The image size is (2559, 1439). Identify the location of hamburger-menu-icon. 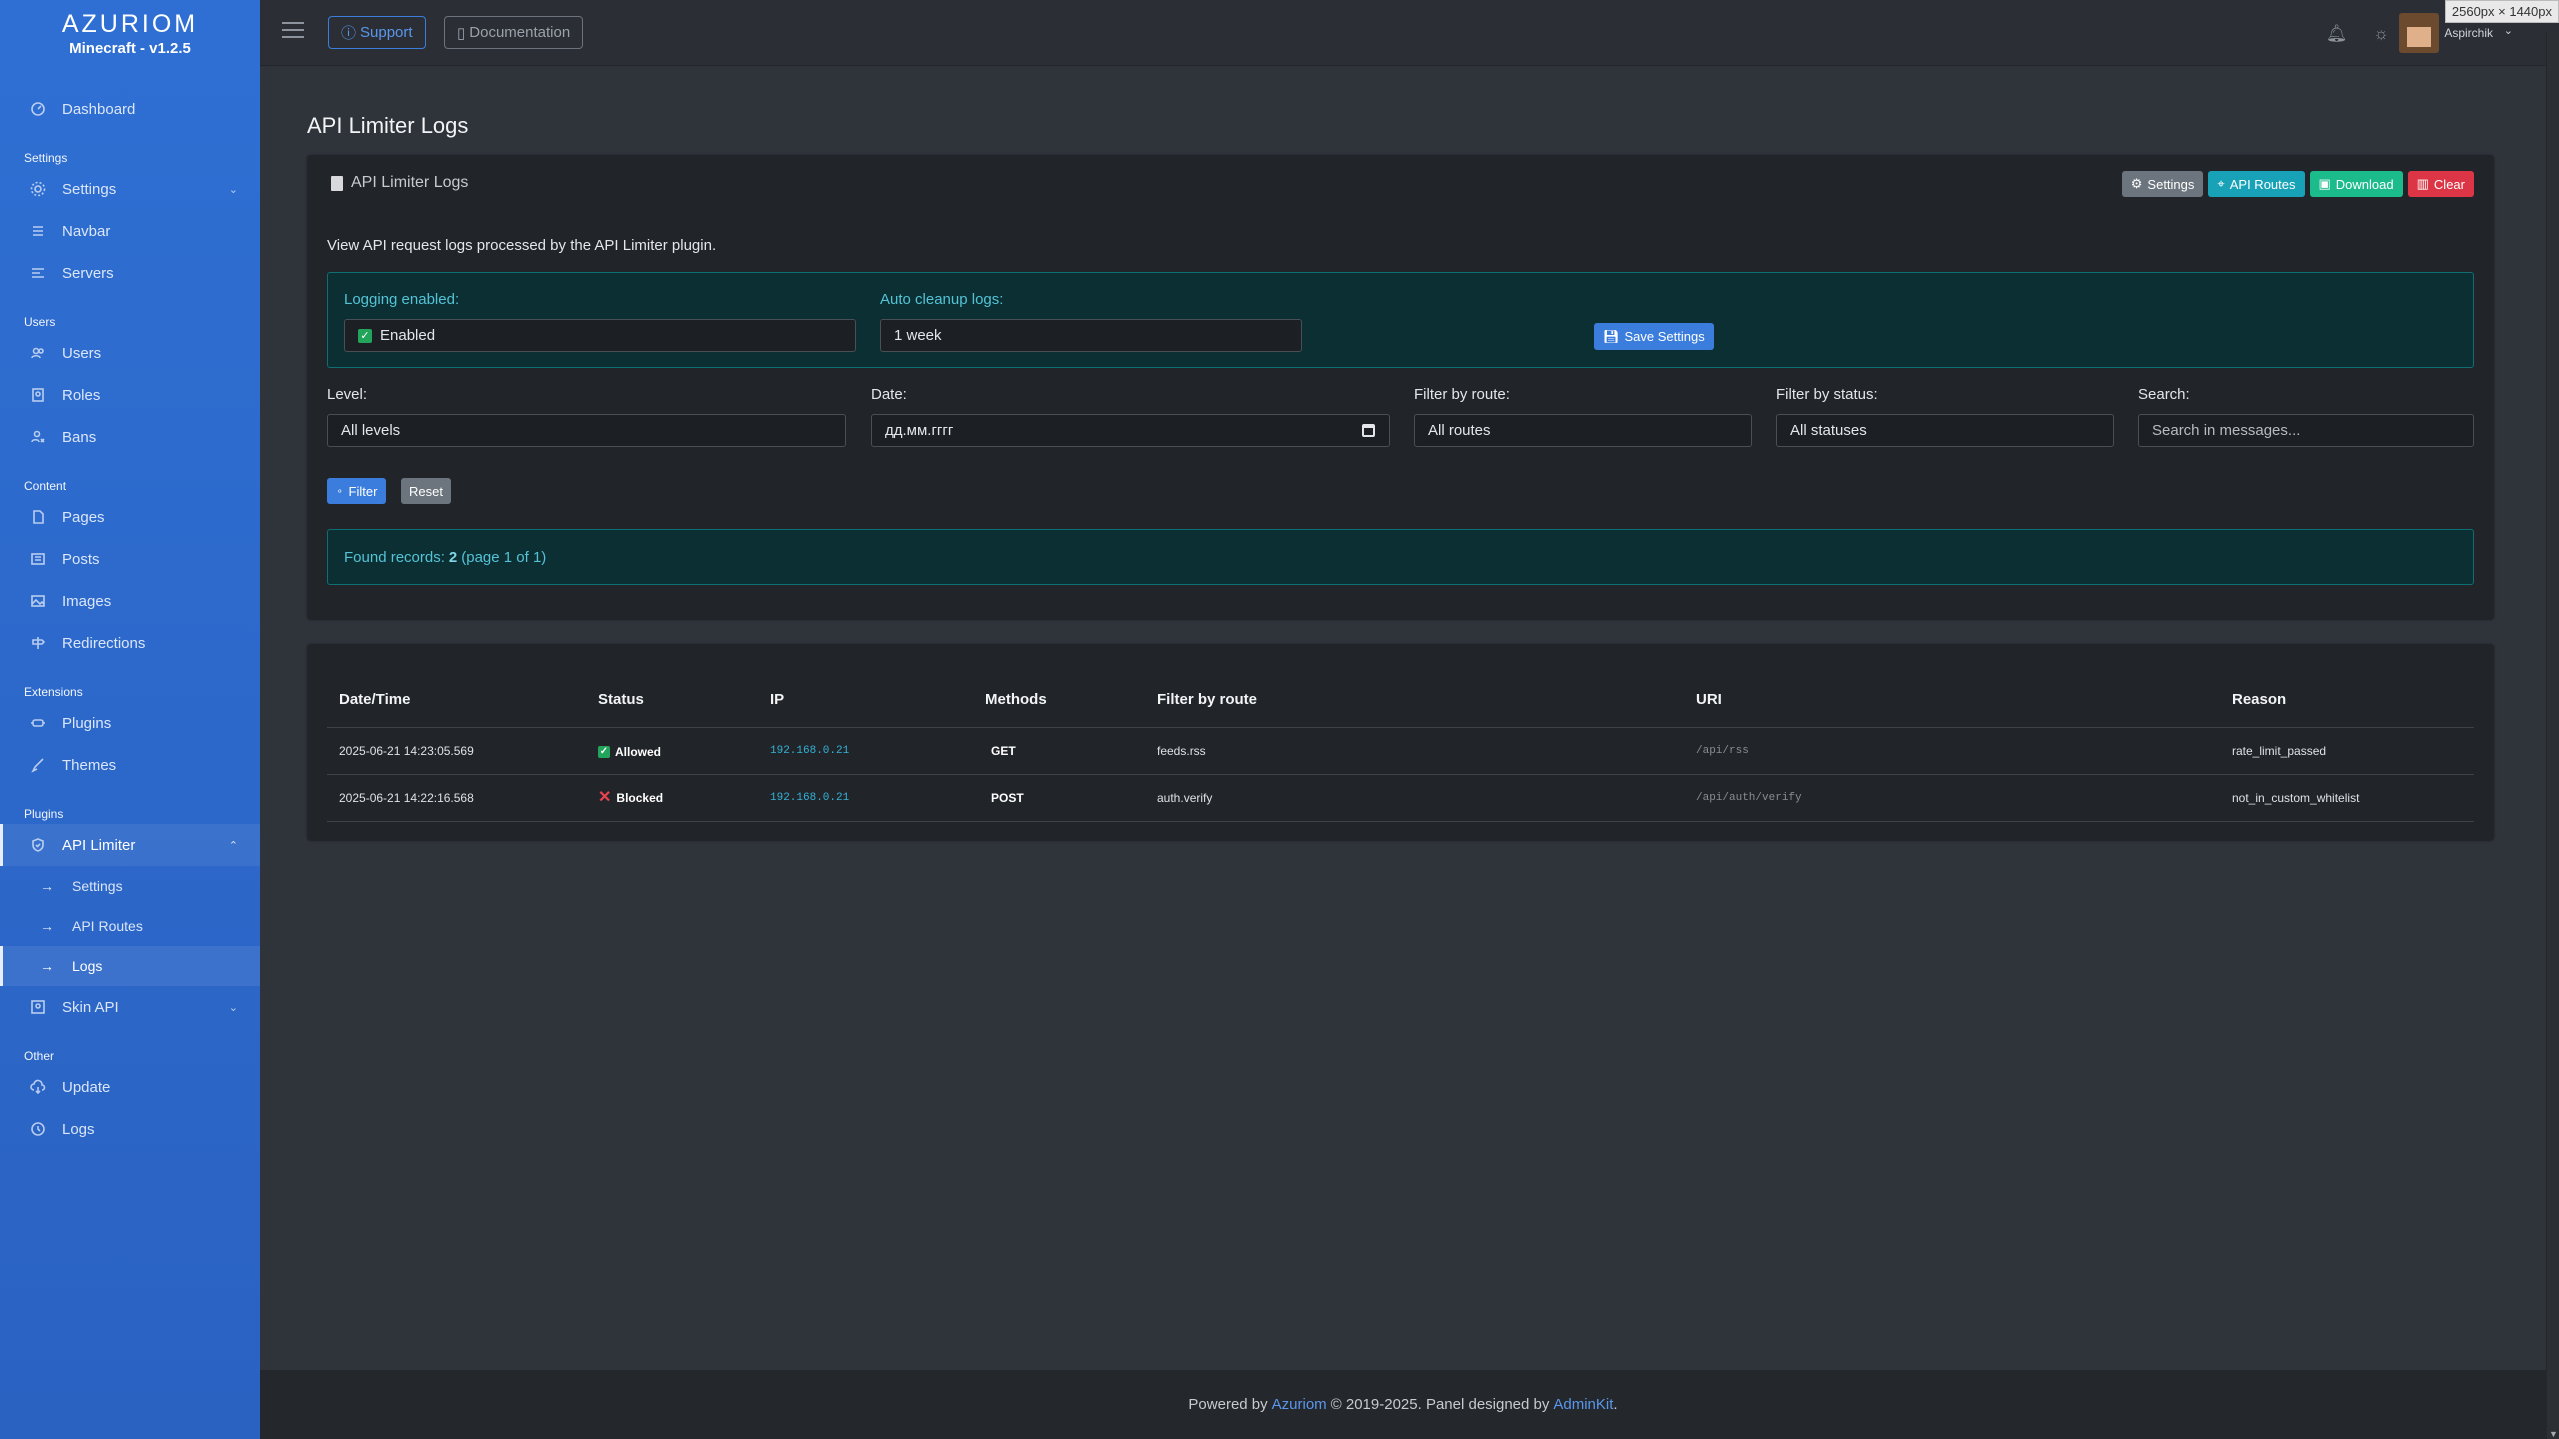
(293, 32).